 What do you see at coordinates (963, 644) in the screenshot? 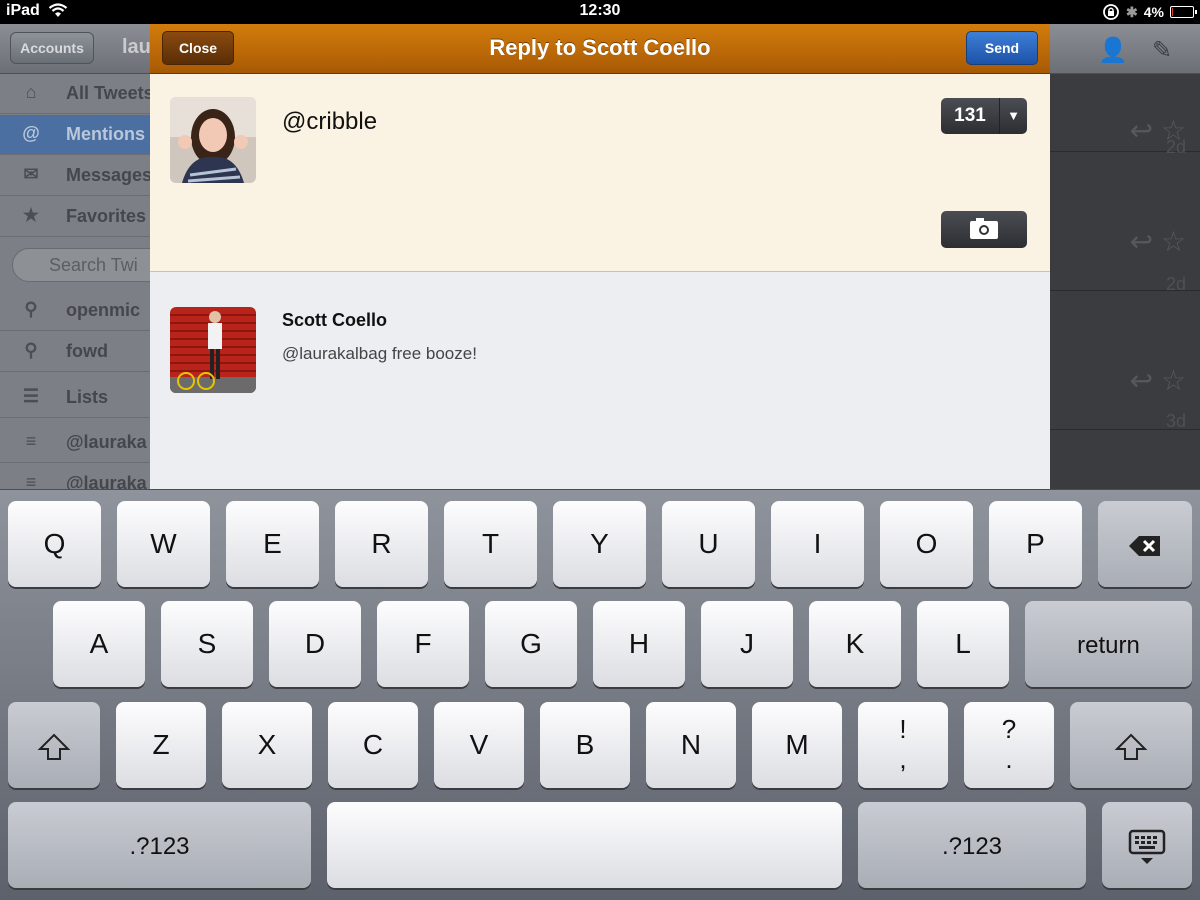
I see `key-l: L` at bounding box center [963, 644].